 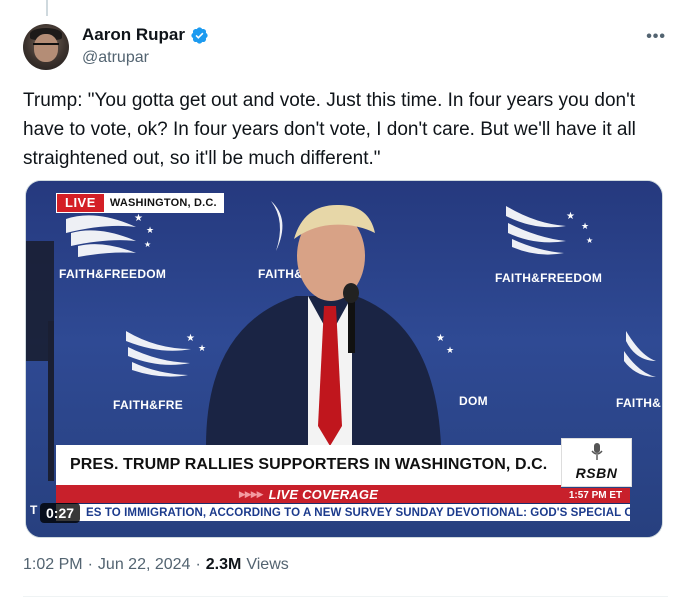 What do you see at coordinates (251, 493) in the screenshot?
I see `coverage-arrows-icon: ▶▶▶▶` at bounding box center [251, 493].